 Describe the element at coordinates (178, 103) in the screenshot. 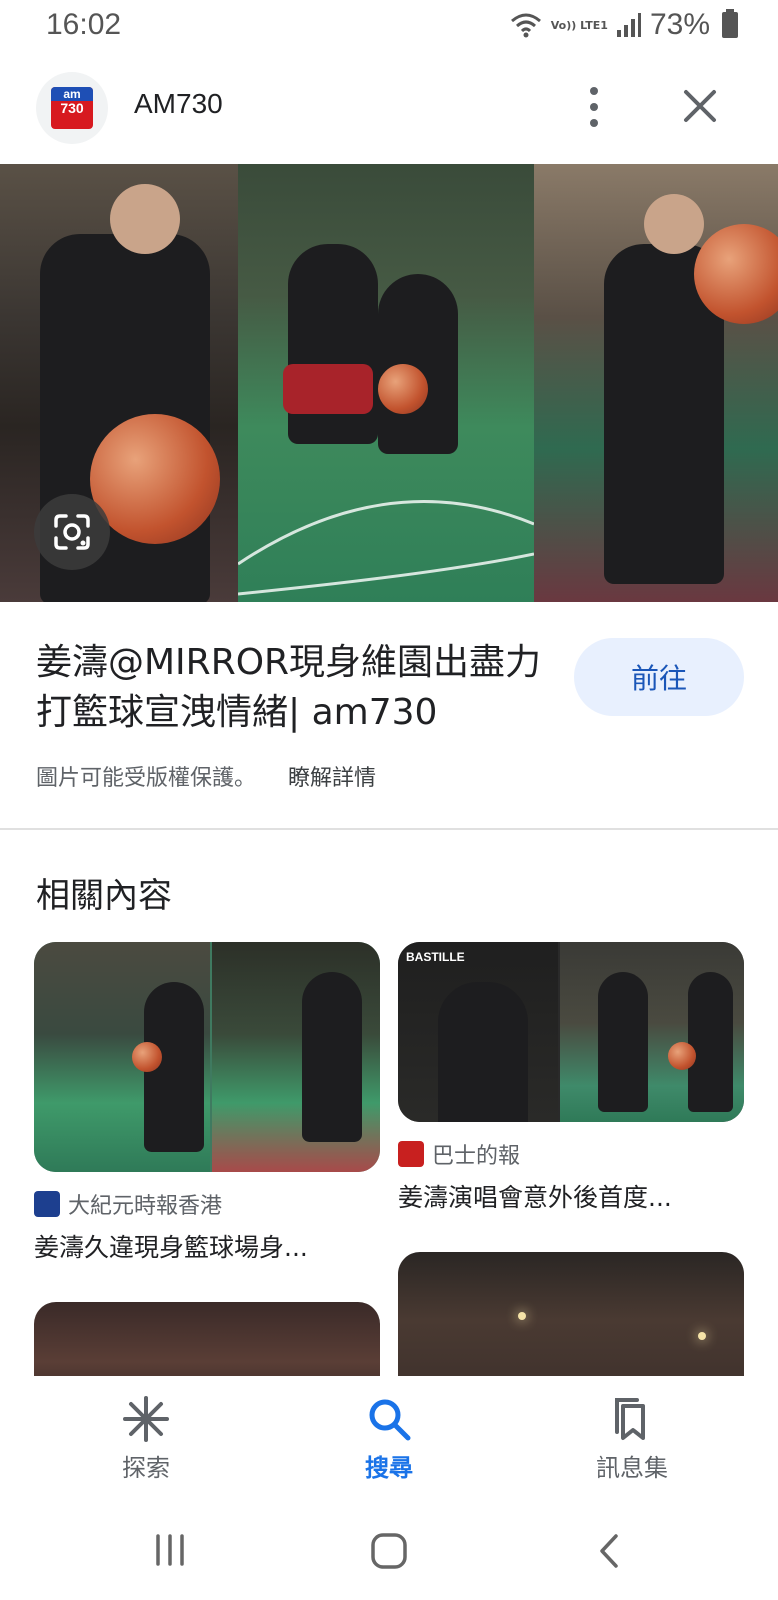

I see `site-title: AM730` at that location.